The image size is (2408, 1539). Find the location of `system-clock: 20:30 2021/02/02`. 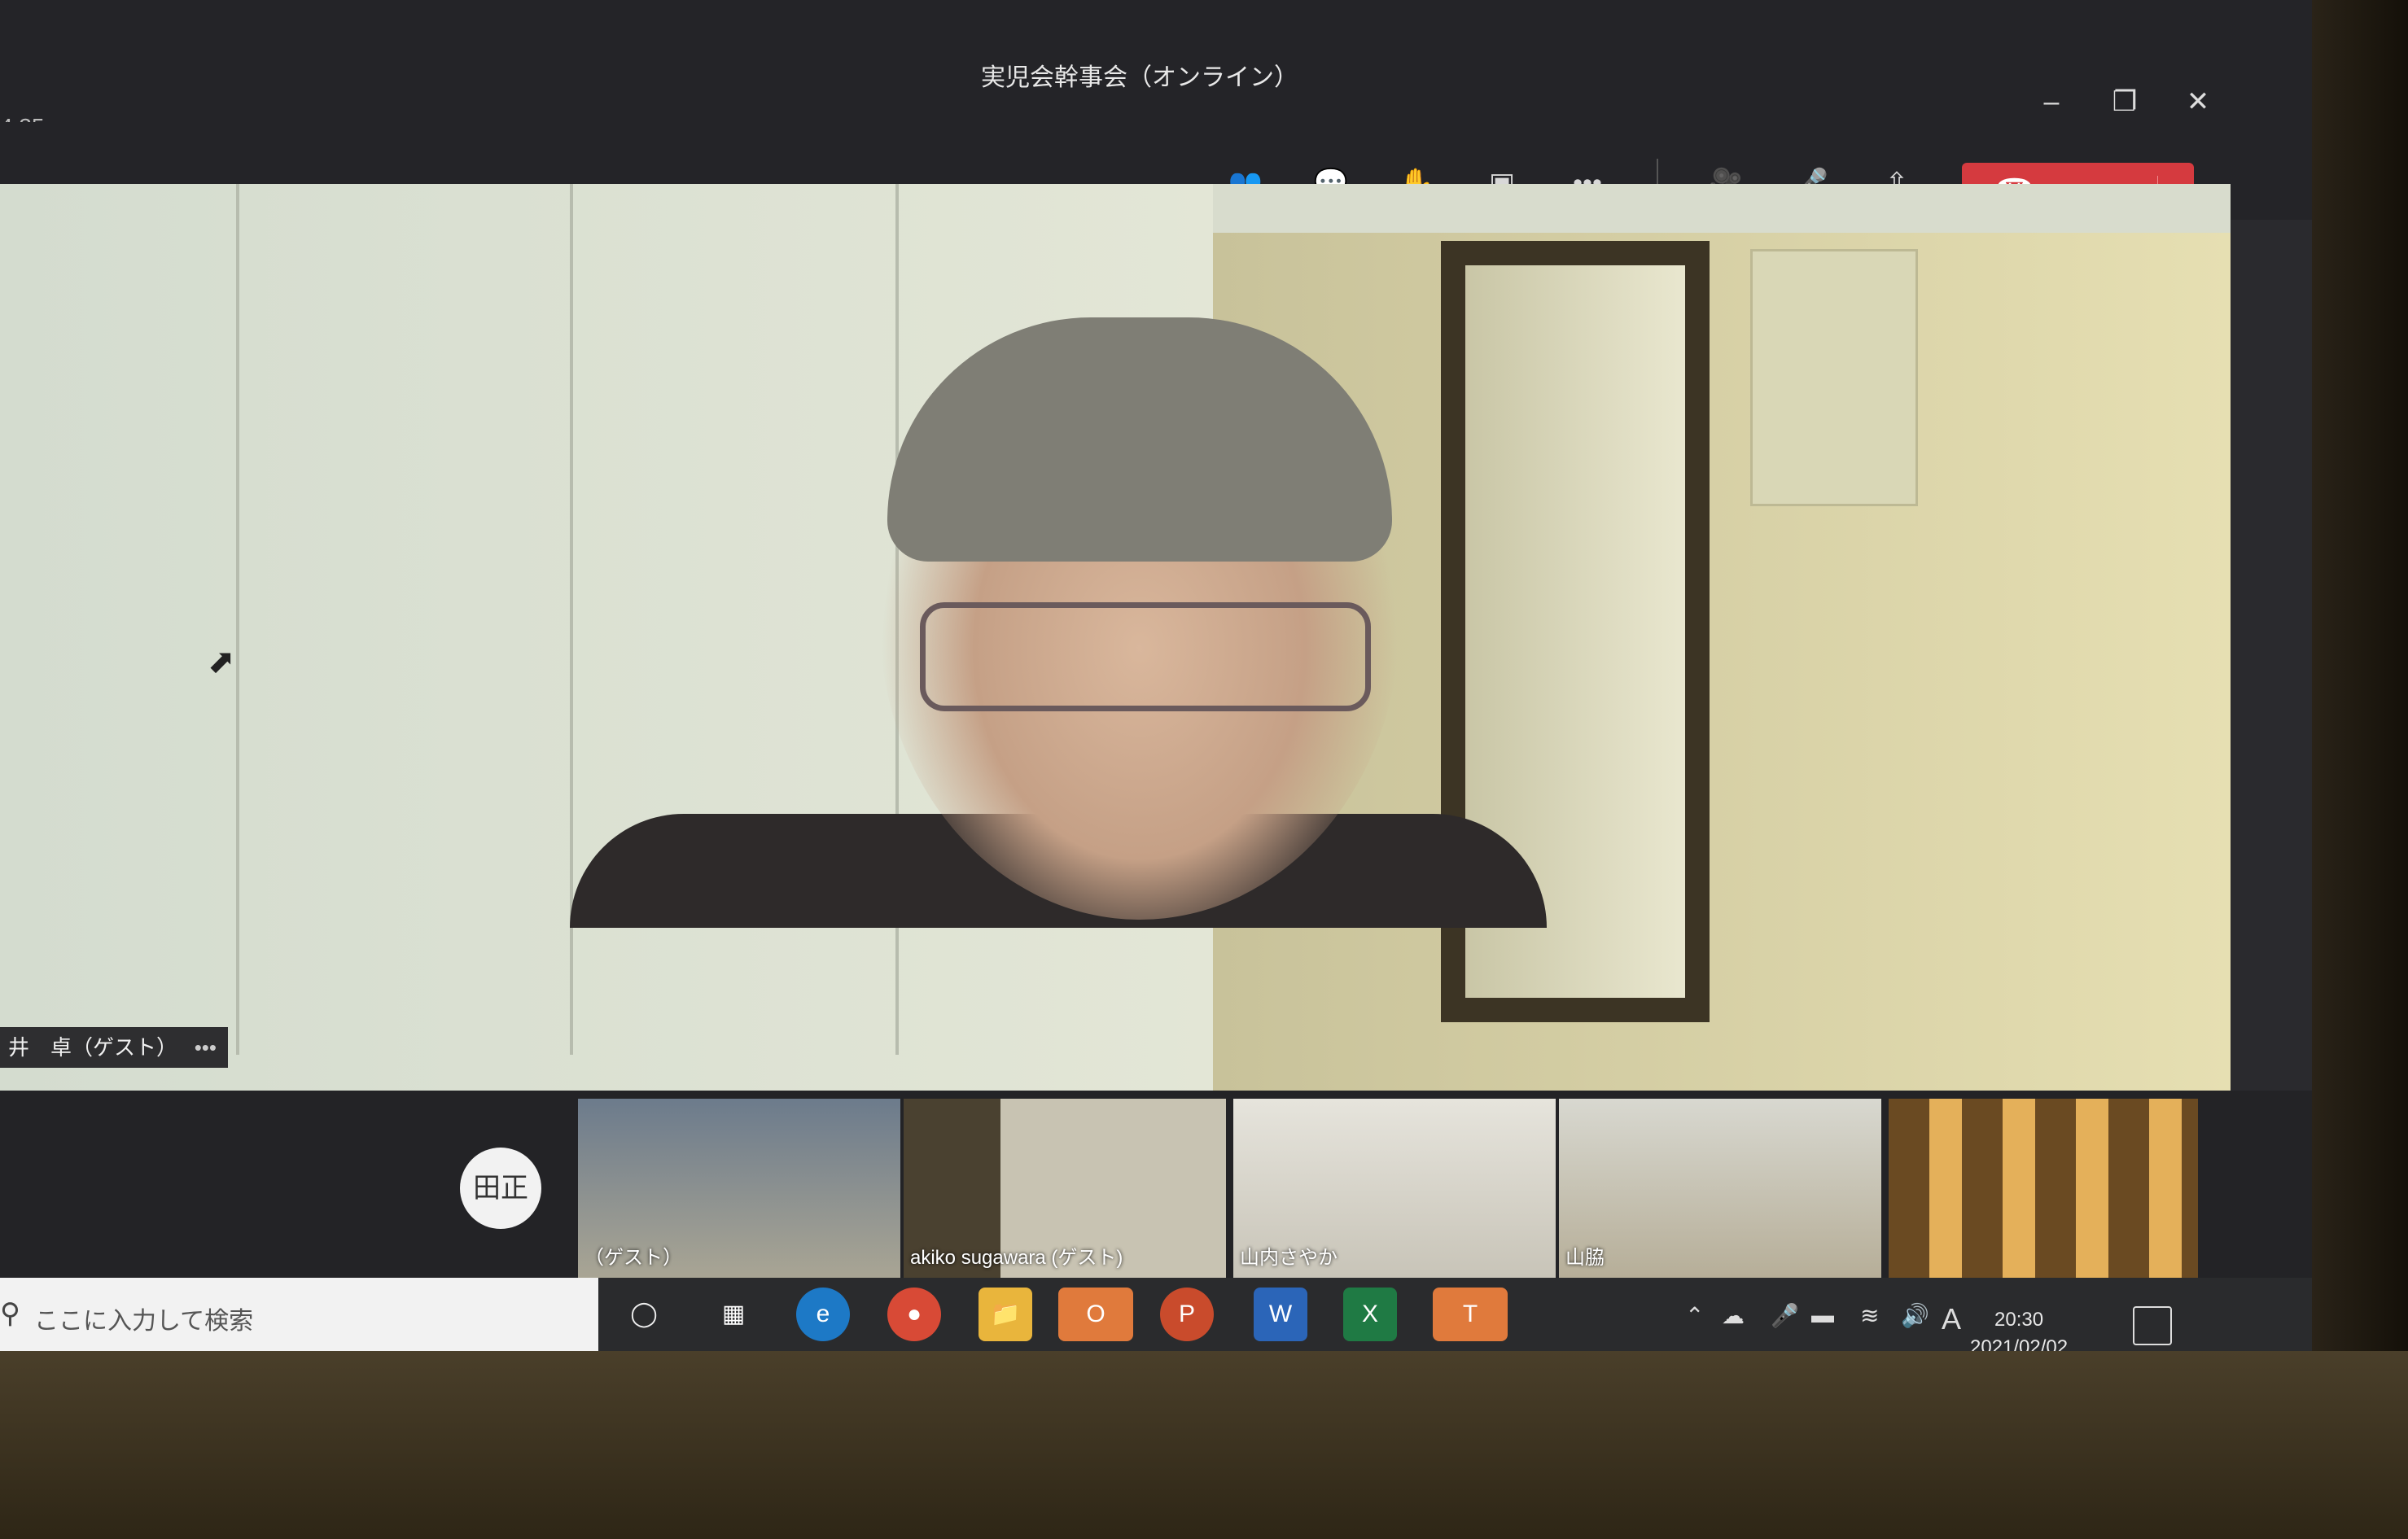

system-clock: 20:30 2021/02/02 is located at coordinates (2019, 1328).